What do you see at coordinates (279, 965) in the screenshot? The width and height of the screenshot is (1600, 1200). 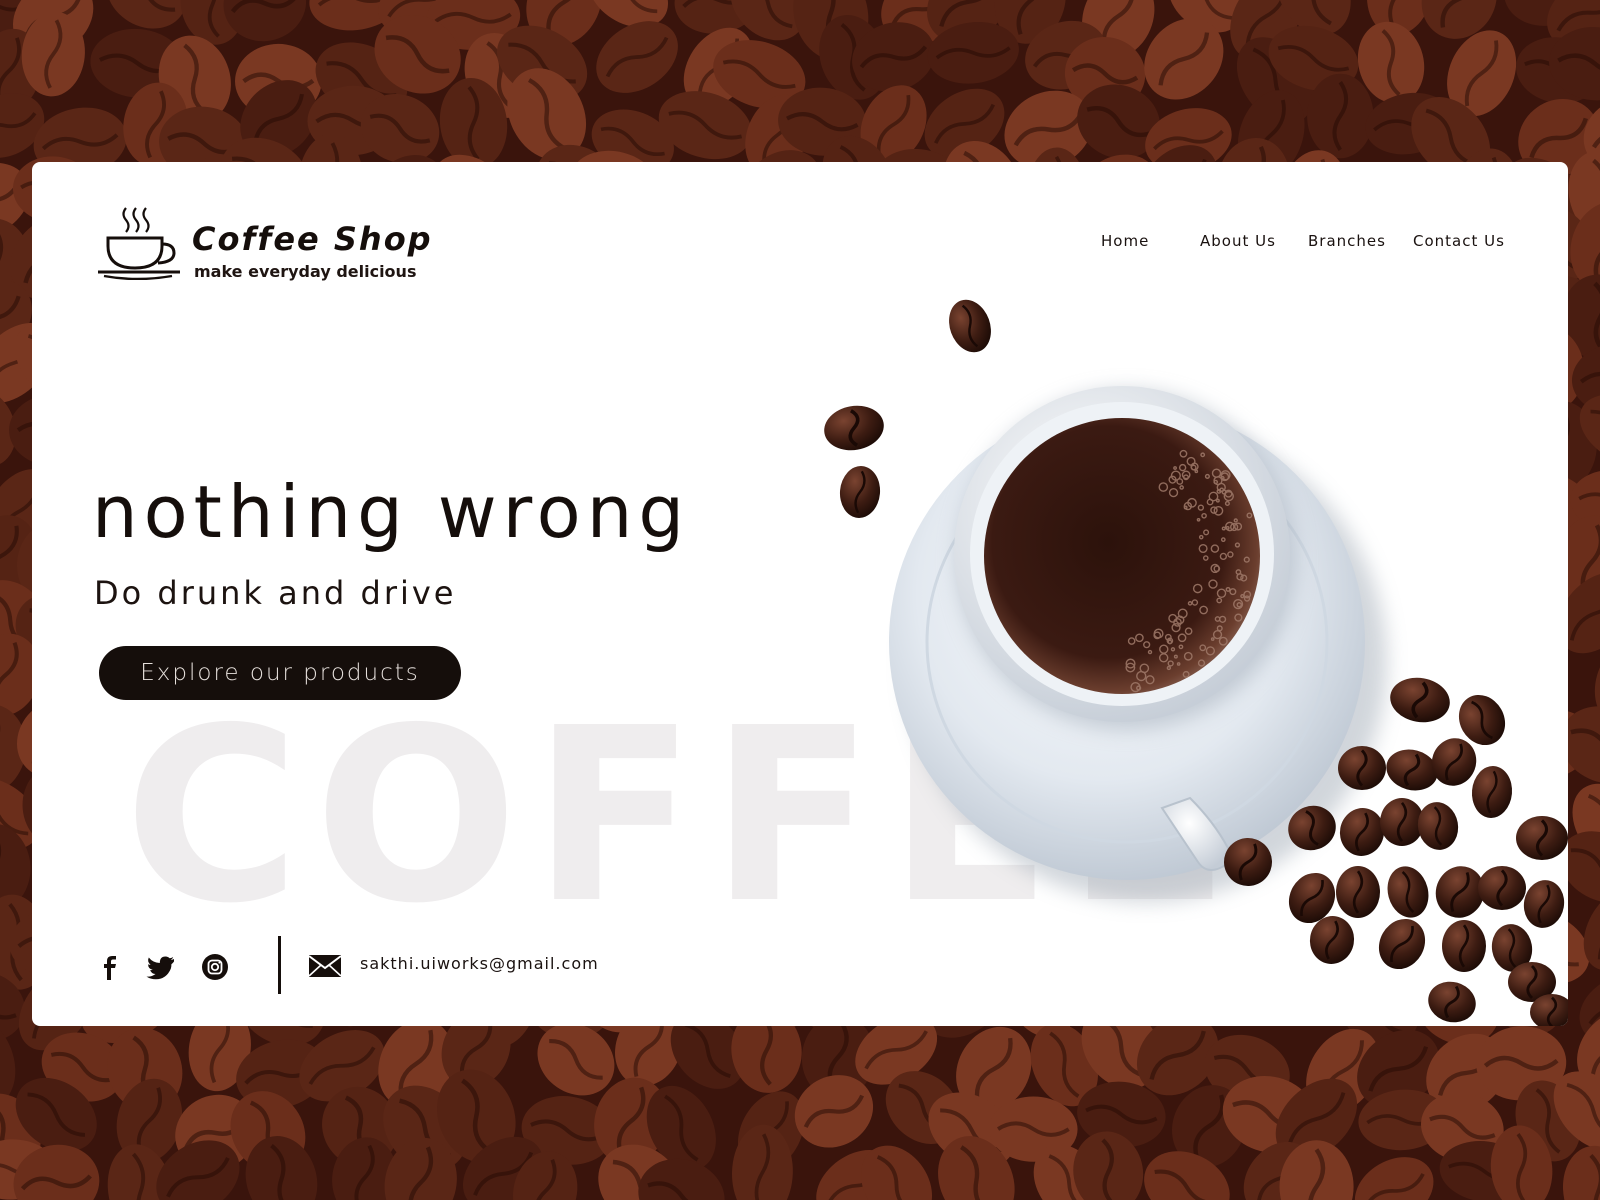 I see `footer-divider` at bounding box center [279, 965].